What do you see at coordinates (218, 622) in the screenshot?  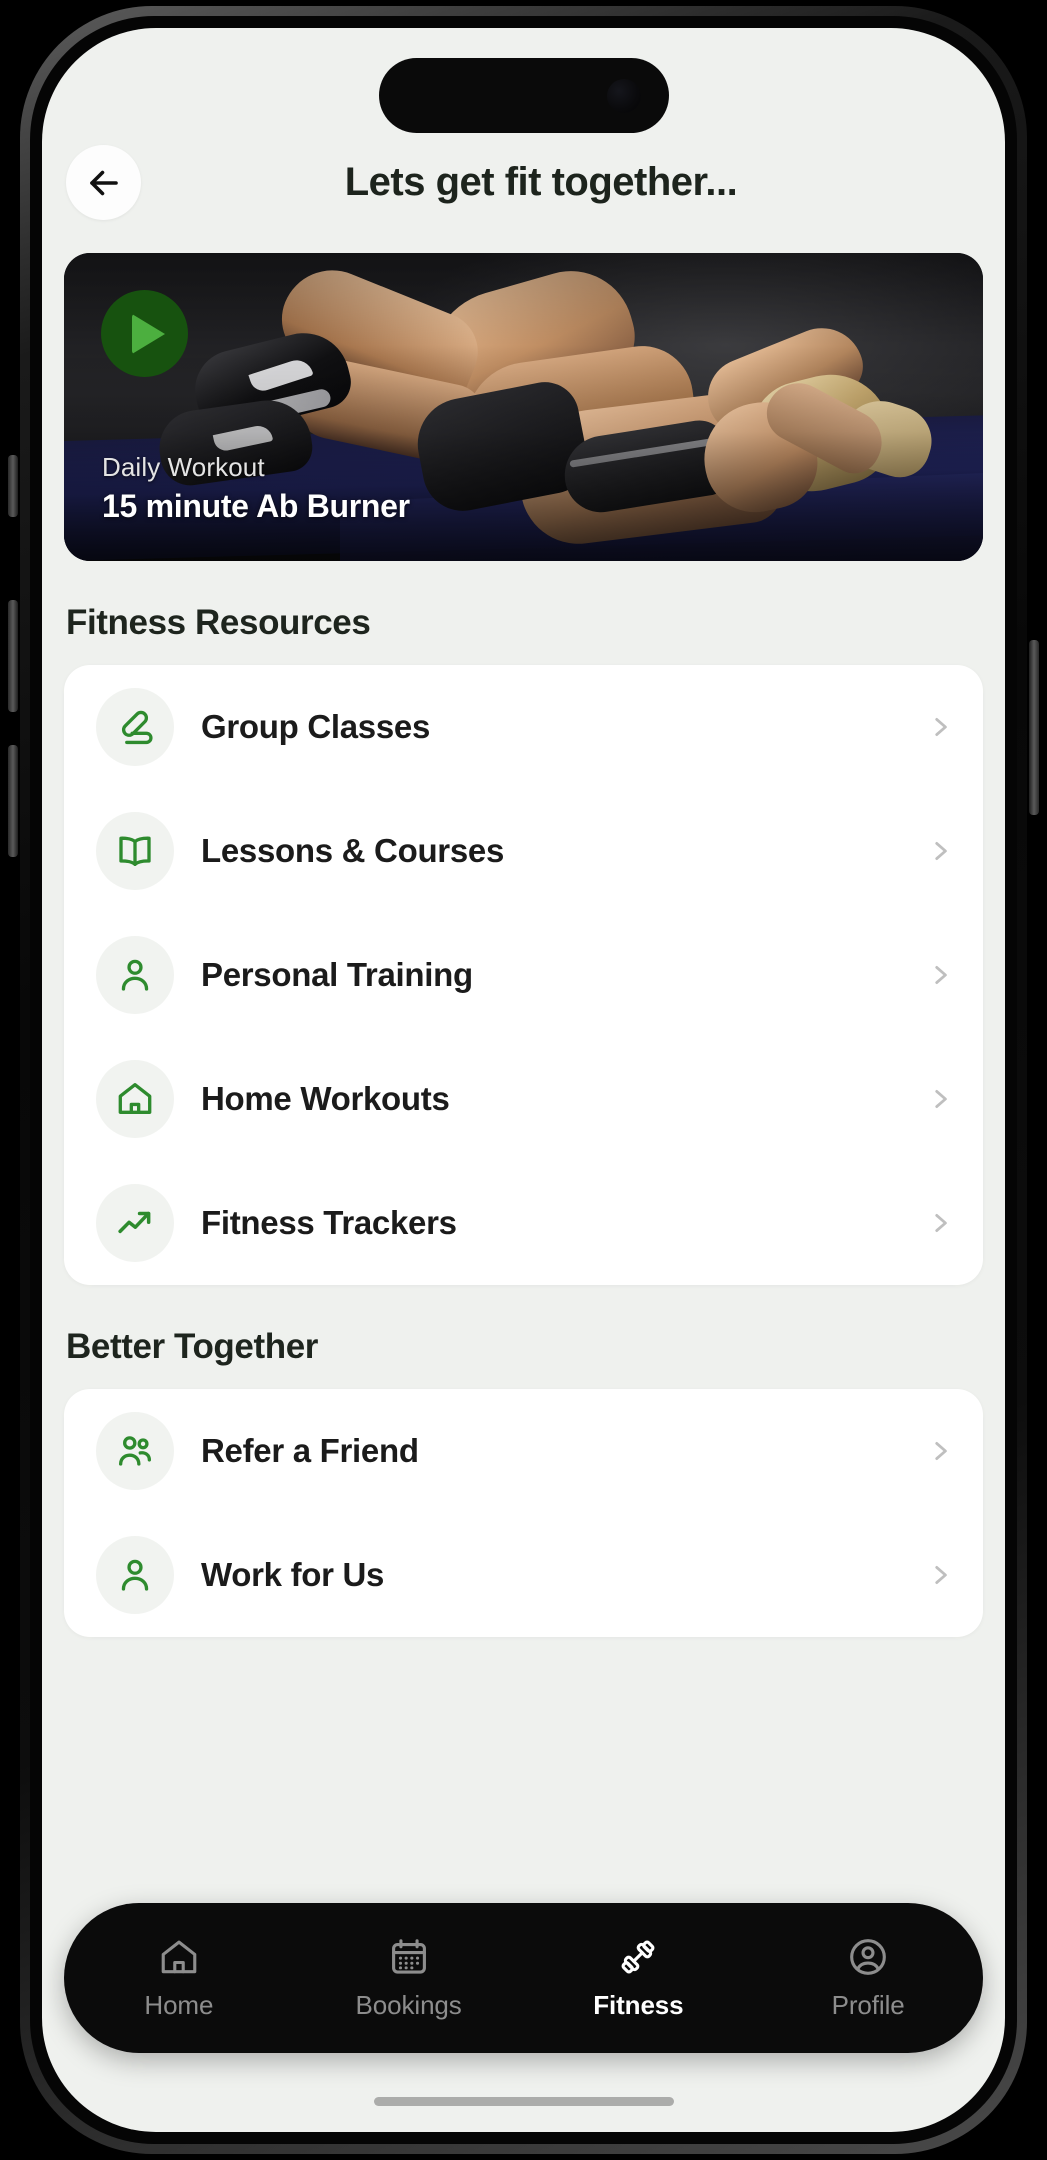 I see `section-title-fitness-resources: Fitness Resources` at bounding box center [218, 622].